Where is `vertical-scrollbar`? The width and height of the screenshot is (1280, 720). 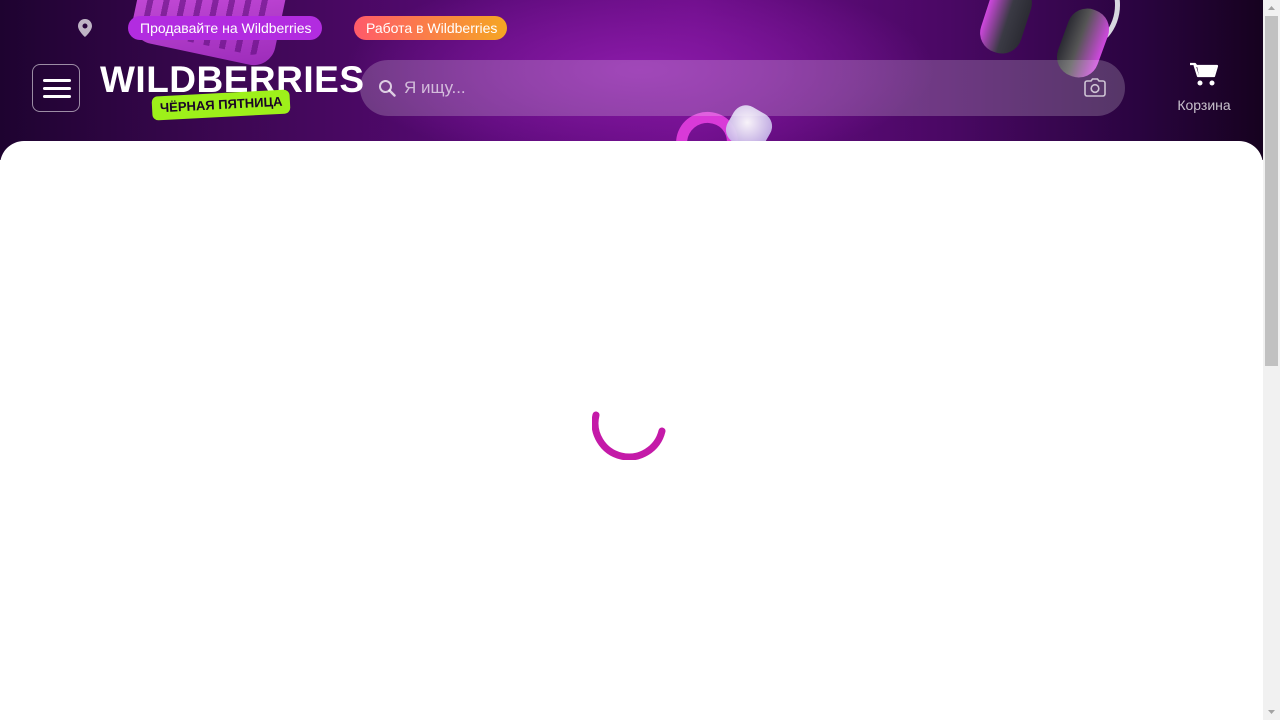 vertical-scrollbar is located at coordinates (1271, 360).